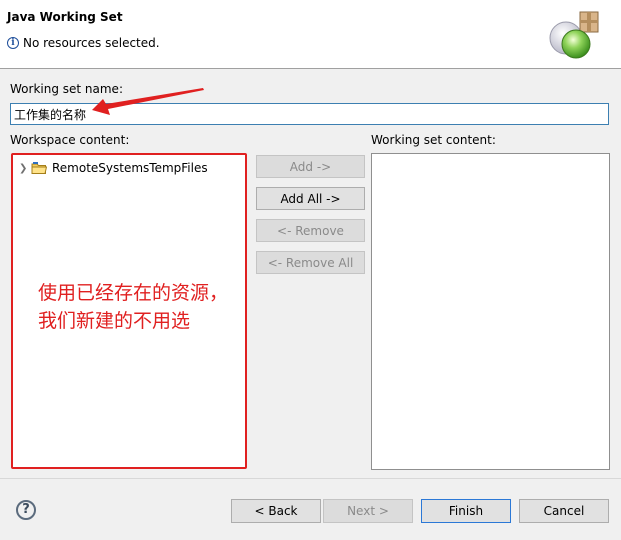  I want to click on tree-item: ❯ RemoteSystemsTempFiles, so click(113, 168).